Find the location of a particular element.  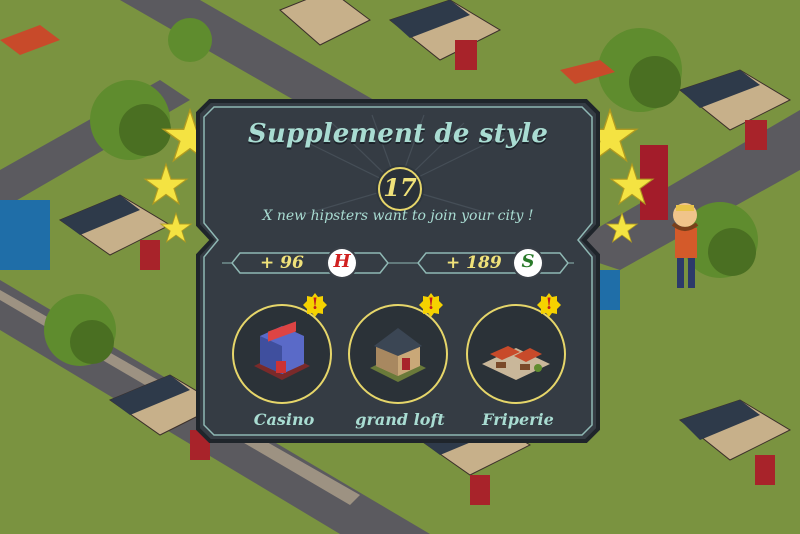

hipster-currency-icon: H is located at coordinates (342, 263).